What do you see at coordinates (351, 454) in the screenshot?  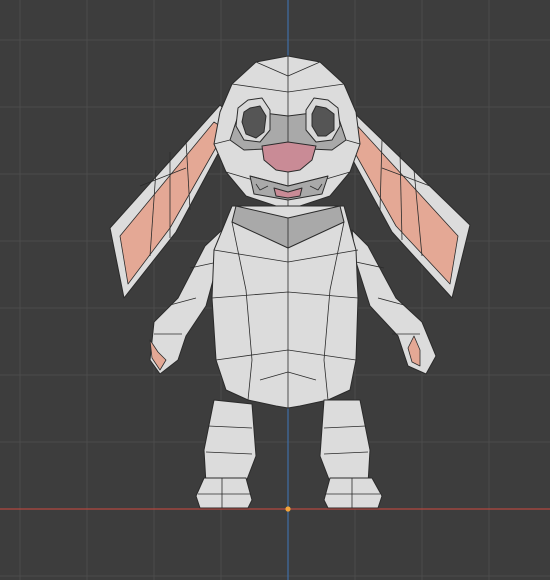 I see `right-leg` at bounding box center [351, 454].